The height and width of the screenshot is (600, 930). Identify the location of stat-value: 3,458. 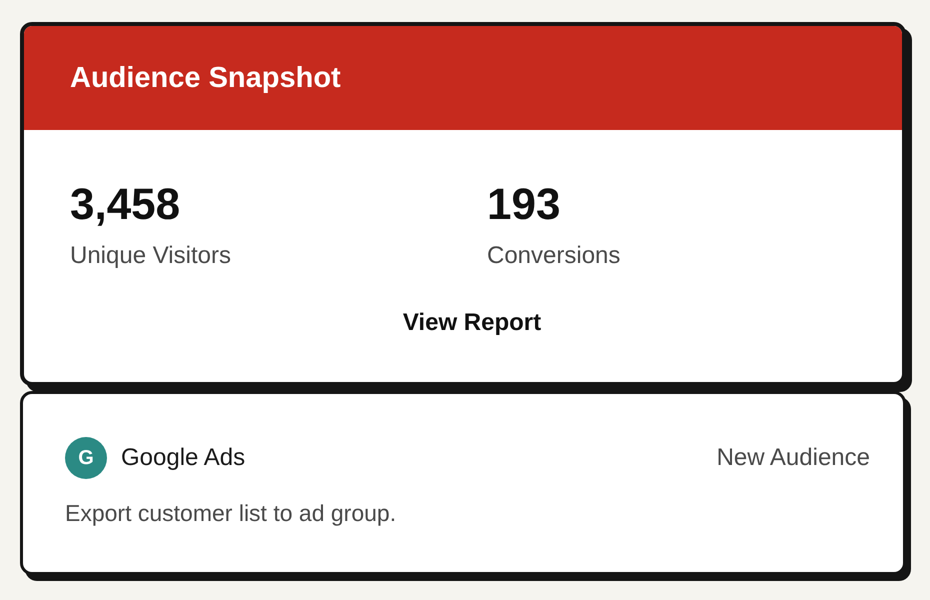
(125, 205).